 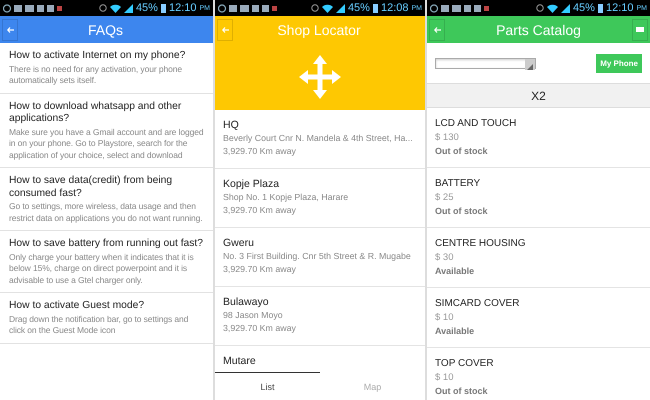 I want to click on faq-question: How to save battery from running out fast?, so click(x=106, y=244).